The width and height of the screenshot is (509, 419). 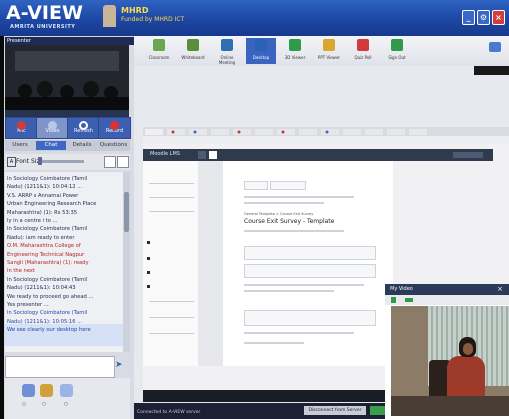 I want to click on toolbar-desktop: Desktop, so click(x=261, y=51).